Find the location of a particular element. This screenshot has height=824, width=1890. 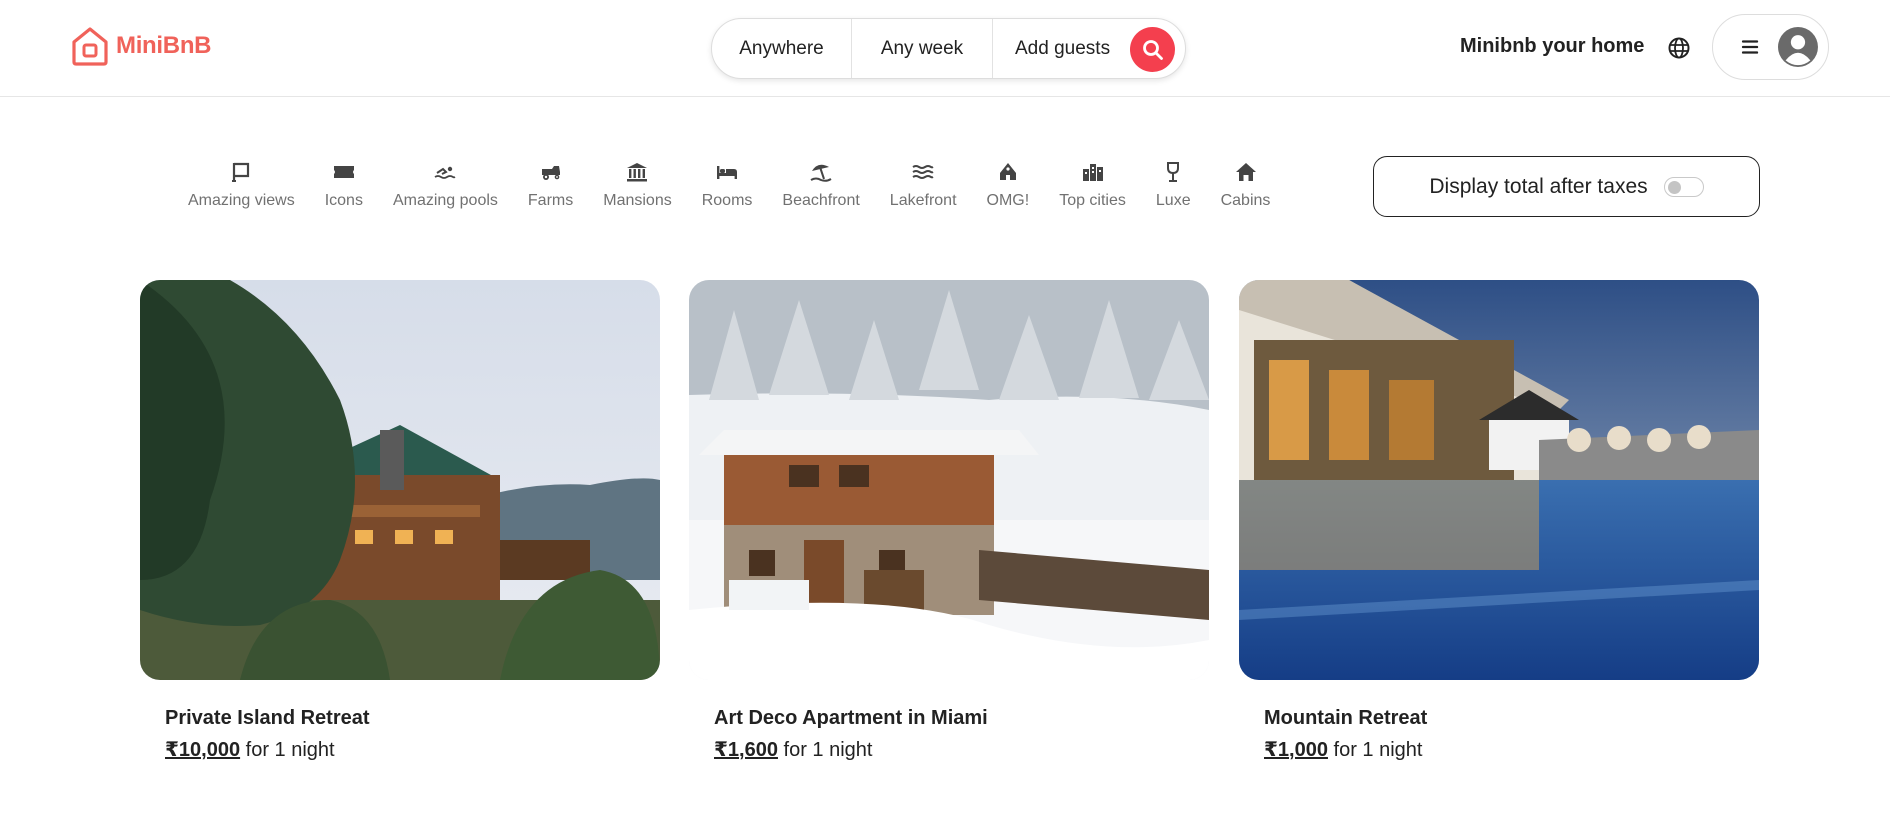

globe-icon is located at coordinates (1679, 48).